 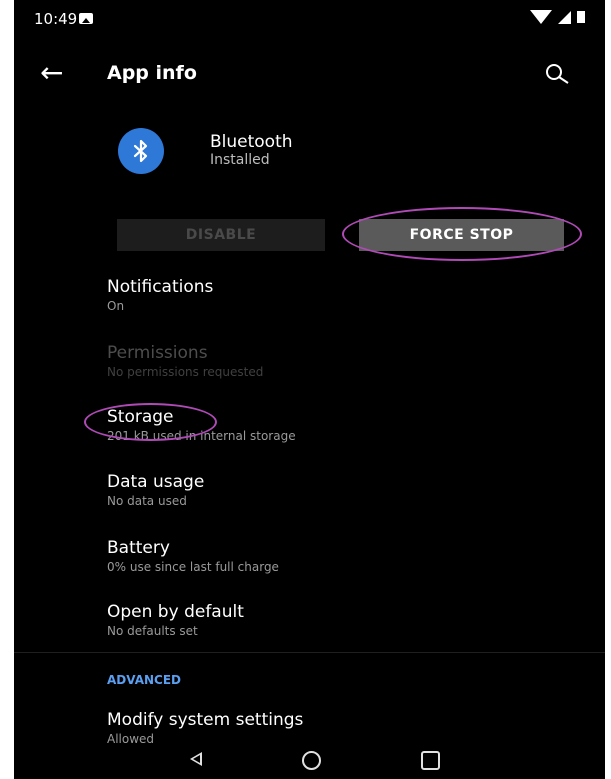 I want to click on bluetooth-icon, so click(x=141, y=151).